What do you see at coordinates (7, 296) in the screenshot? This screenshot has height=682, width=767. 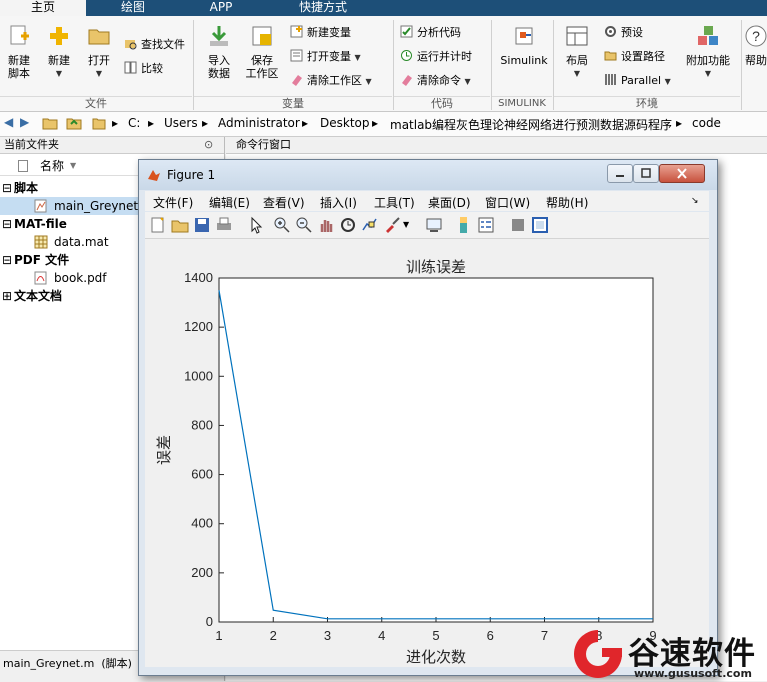 I see `expand-icon: ⊞` at bounding box center [7, 296].